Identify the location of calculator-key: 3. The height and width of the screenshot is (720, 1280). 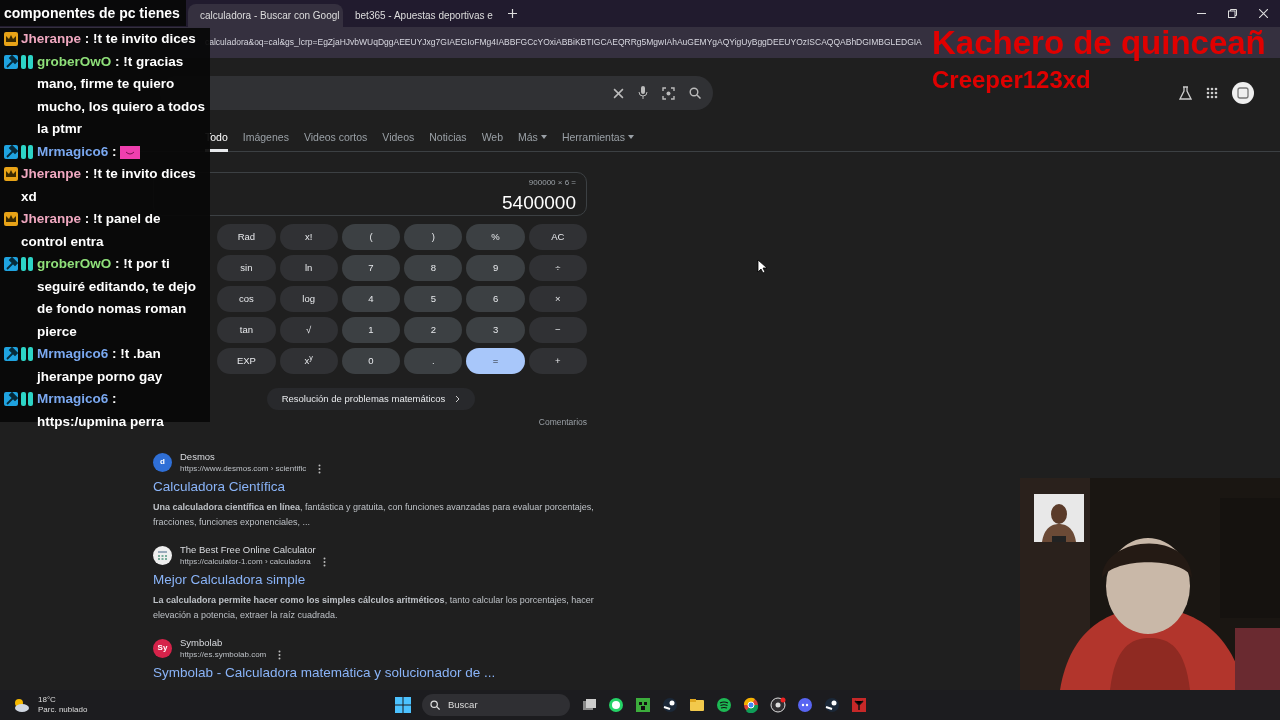
(495, 330).